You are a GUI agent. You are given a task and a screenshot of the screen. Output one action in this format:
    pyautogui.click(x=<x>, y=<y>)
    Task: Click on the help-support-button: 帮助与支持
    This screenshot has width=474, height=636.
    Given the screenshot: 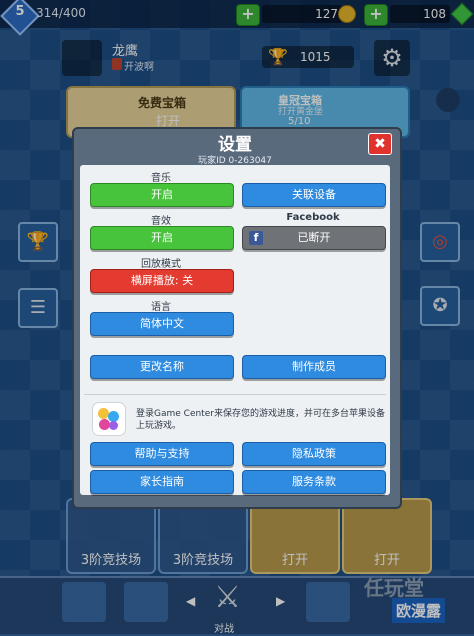 What is the action you would take?
    pyautogui.click(x=162, y=454)
    